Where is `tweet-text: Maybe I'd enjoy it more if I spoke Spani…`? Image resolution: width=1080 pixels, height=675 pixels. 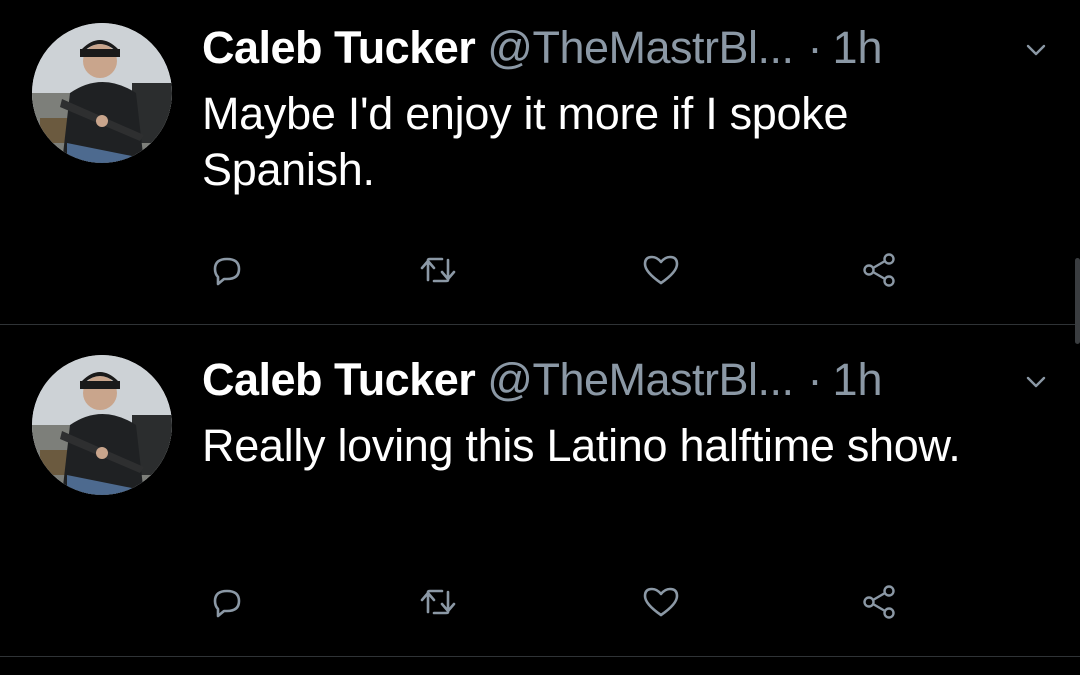
tweet-text: Maybe I'd enjoy it more if I spoke Spani… is located at coordinates (525, 141).